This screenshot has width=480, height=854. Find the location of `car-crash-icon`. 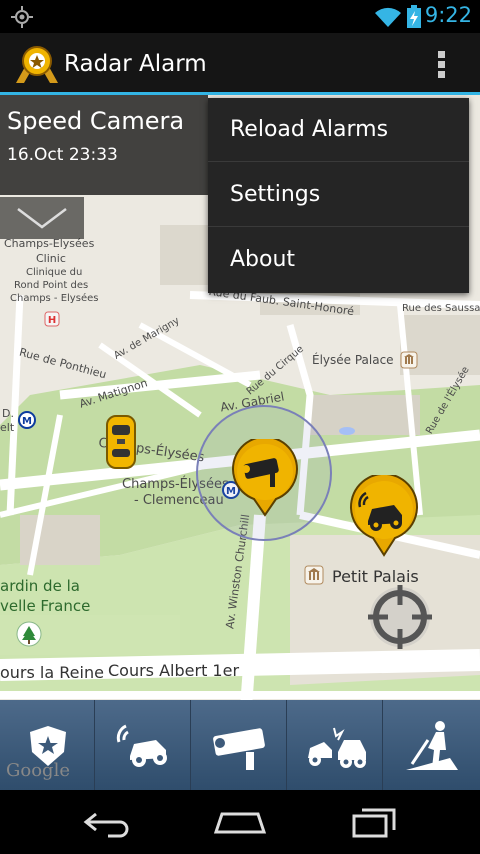

car-crash-icon is located at coordinates (141, 745).